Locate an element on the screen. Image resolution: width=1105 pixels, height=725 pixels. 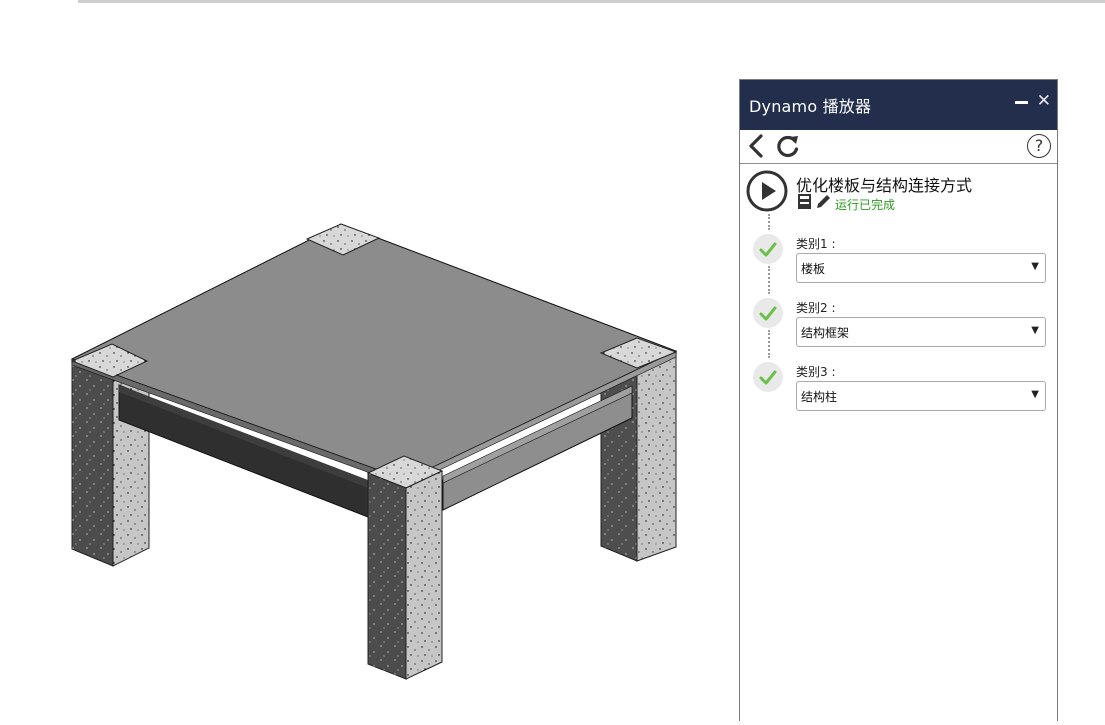
refresh-icon is located at coordinates (788, 149).